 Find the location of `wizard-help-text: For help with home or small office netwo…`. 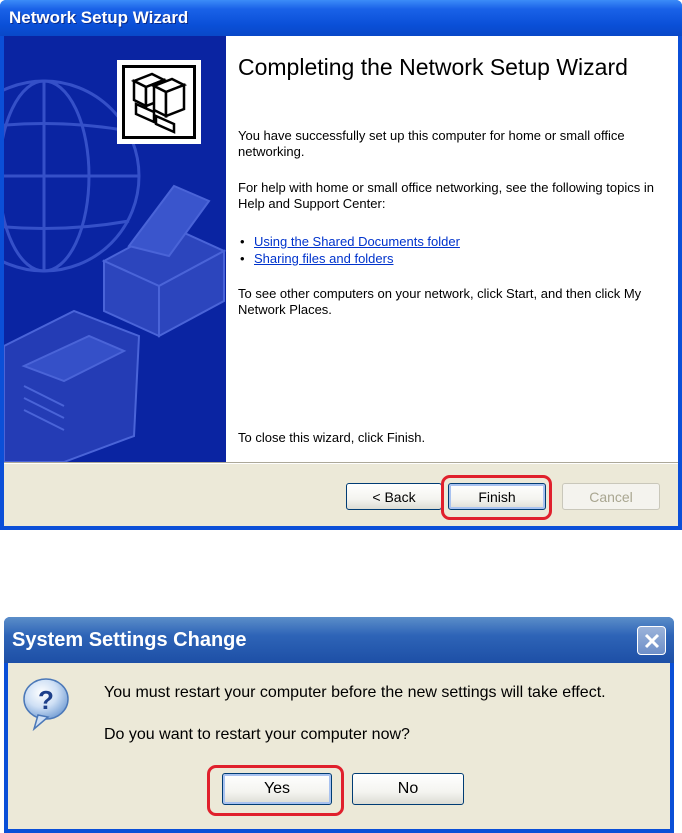

wizard-help-text: For help with home or small office netwo… is located at coordinates (446, 195).